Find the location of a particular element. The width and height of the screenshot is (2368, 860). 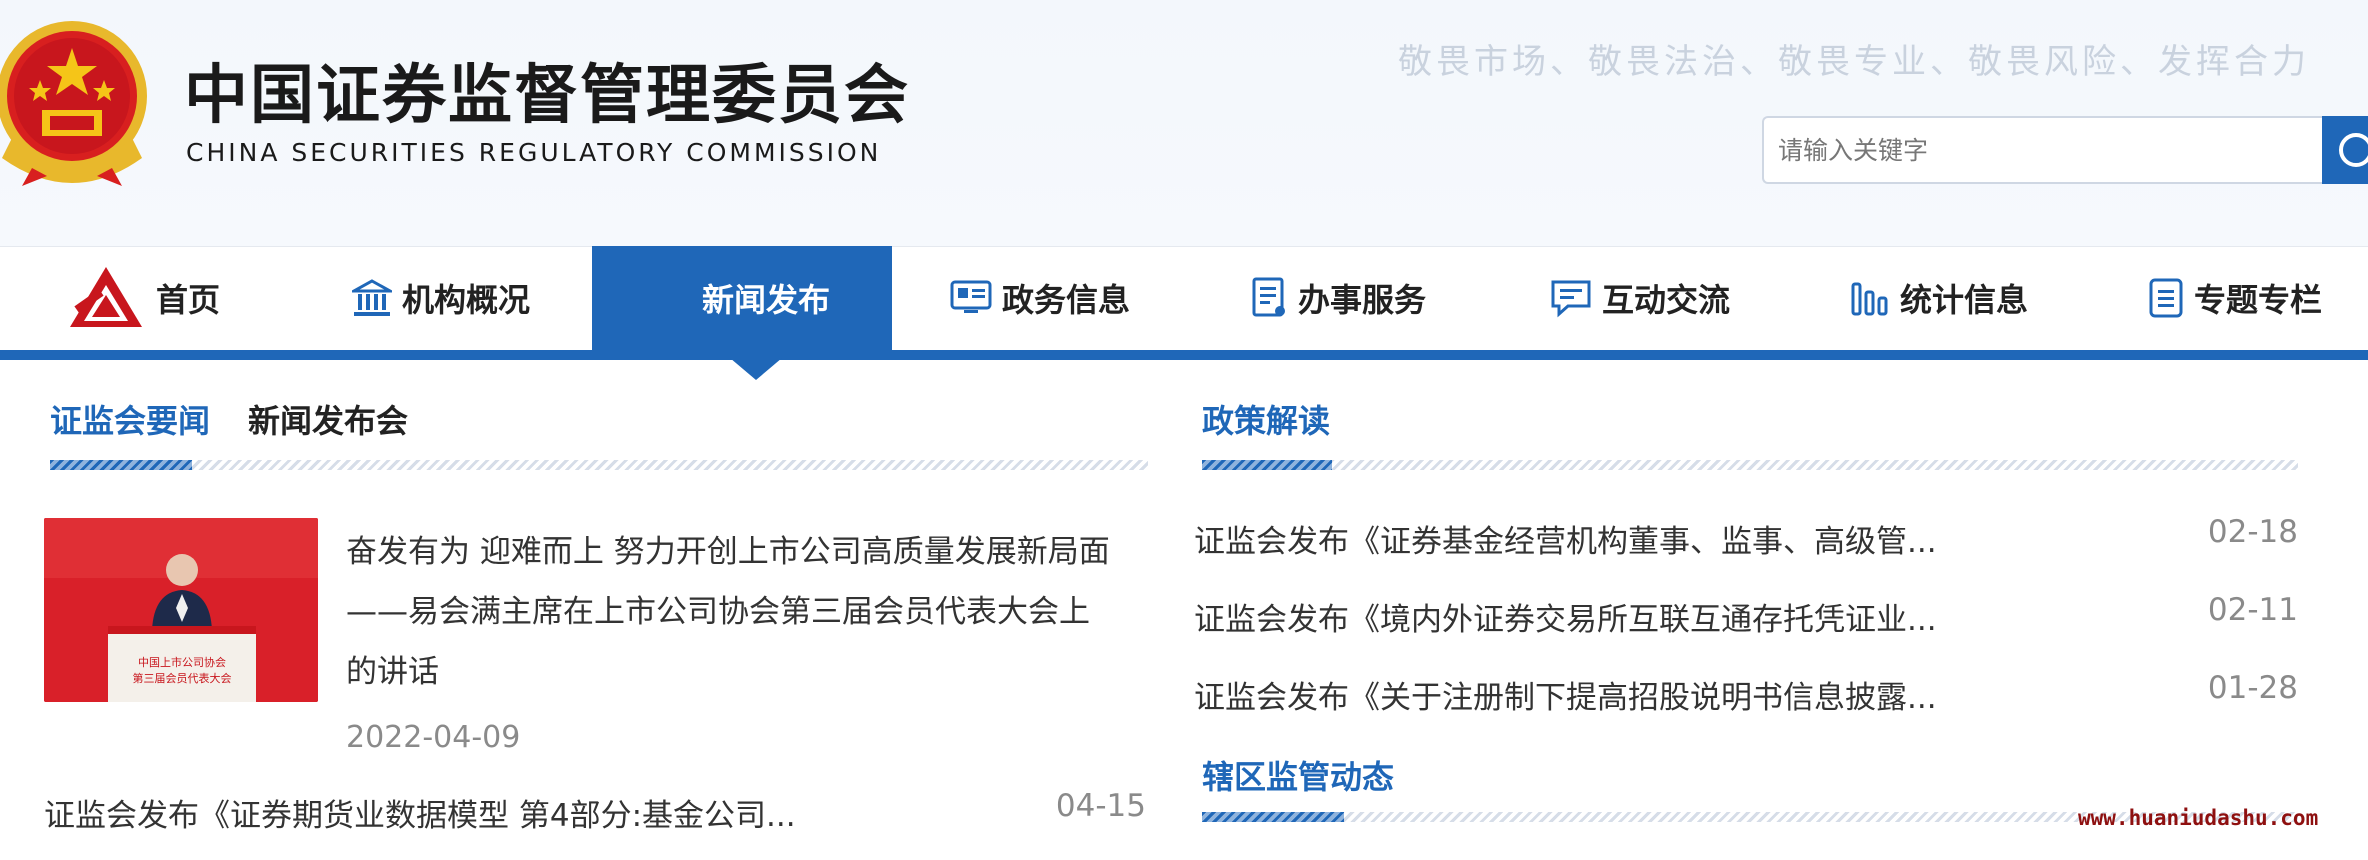

slogan-text: 敬畏市场、敬畏法治、敬畏专业、敬畏风险、发挥合力 is located at coordinates (1854, 62).